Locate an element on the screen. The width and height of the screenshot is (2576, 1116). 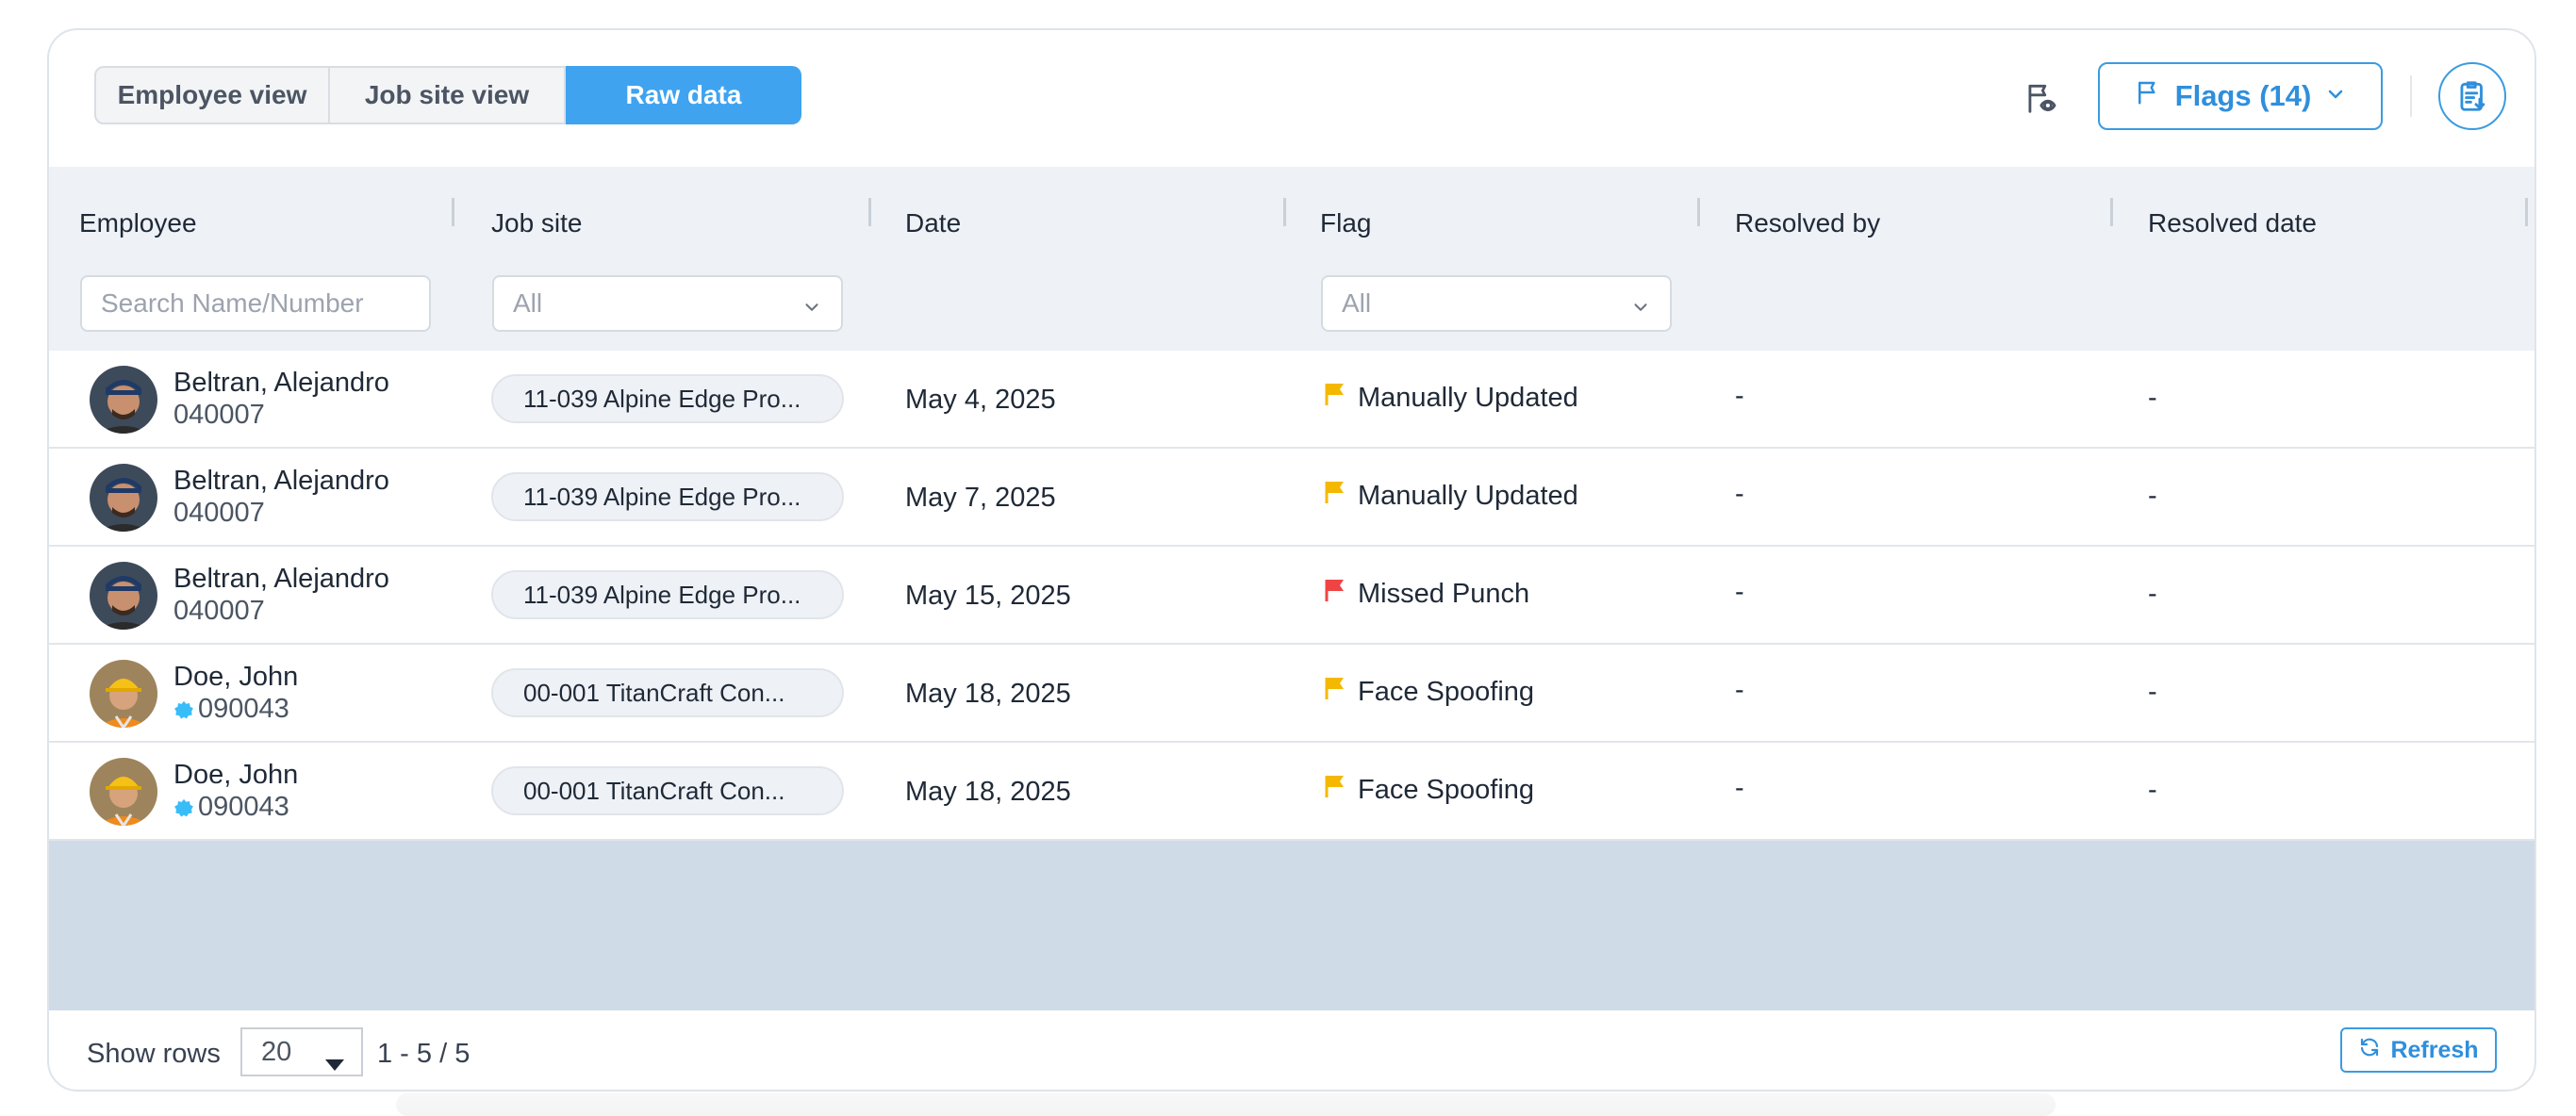
rows-per-page-select: 20 is located at coordinates (301, 1051).